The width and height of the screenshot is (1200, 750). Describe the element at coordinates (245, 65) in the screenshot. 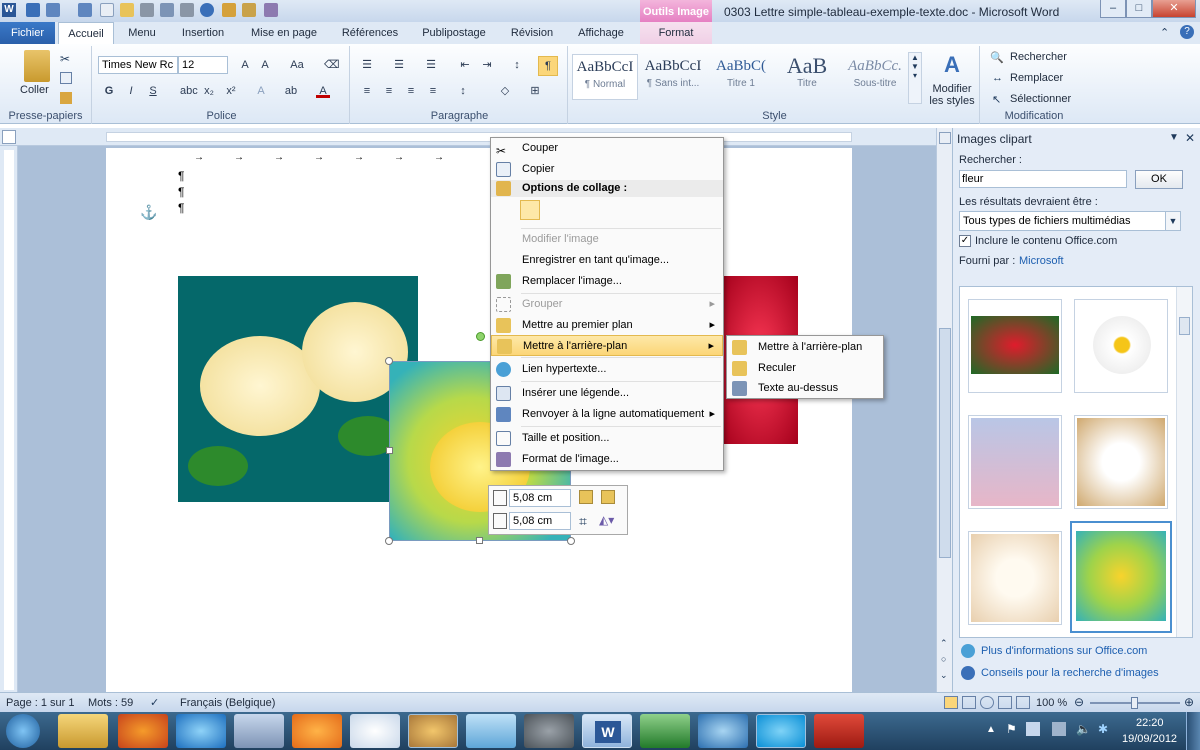

I see `grow-font-icon: A` at that location.